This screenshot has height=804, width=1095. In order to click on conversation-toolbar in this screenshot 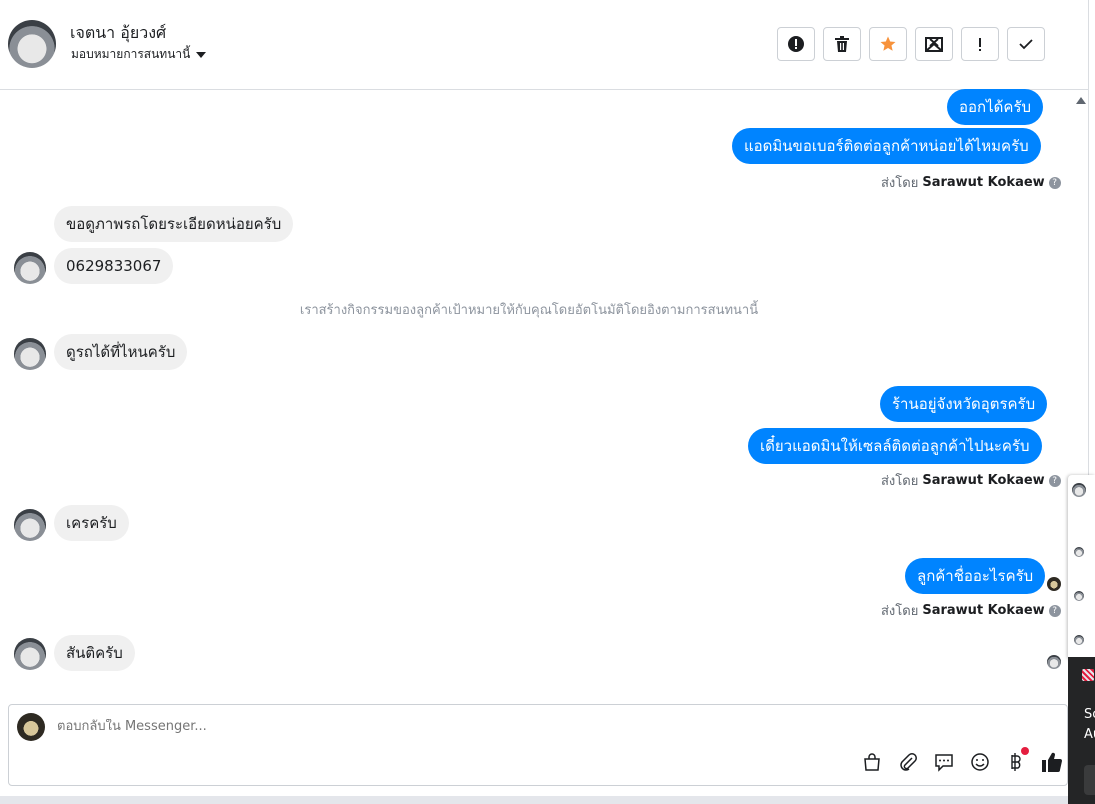, I will do `click(911, 44)`.